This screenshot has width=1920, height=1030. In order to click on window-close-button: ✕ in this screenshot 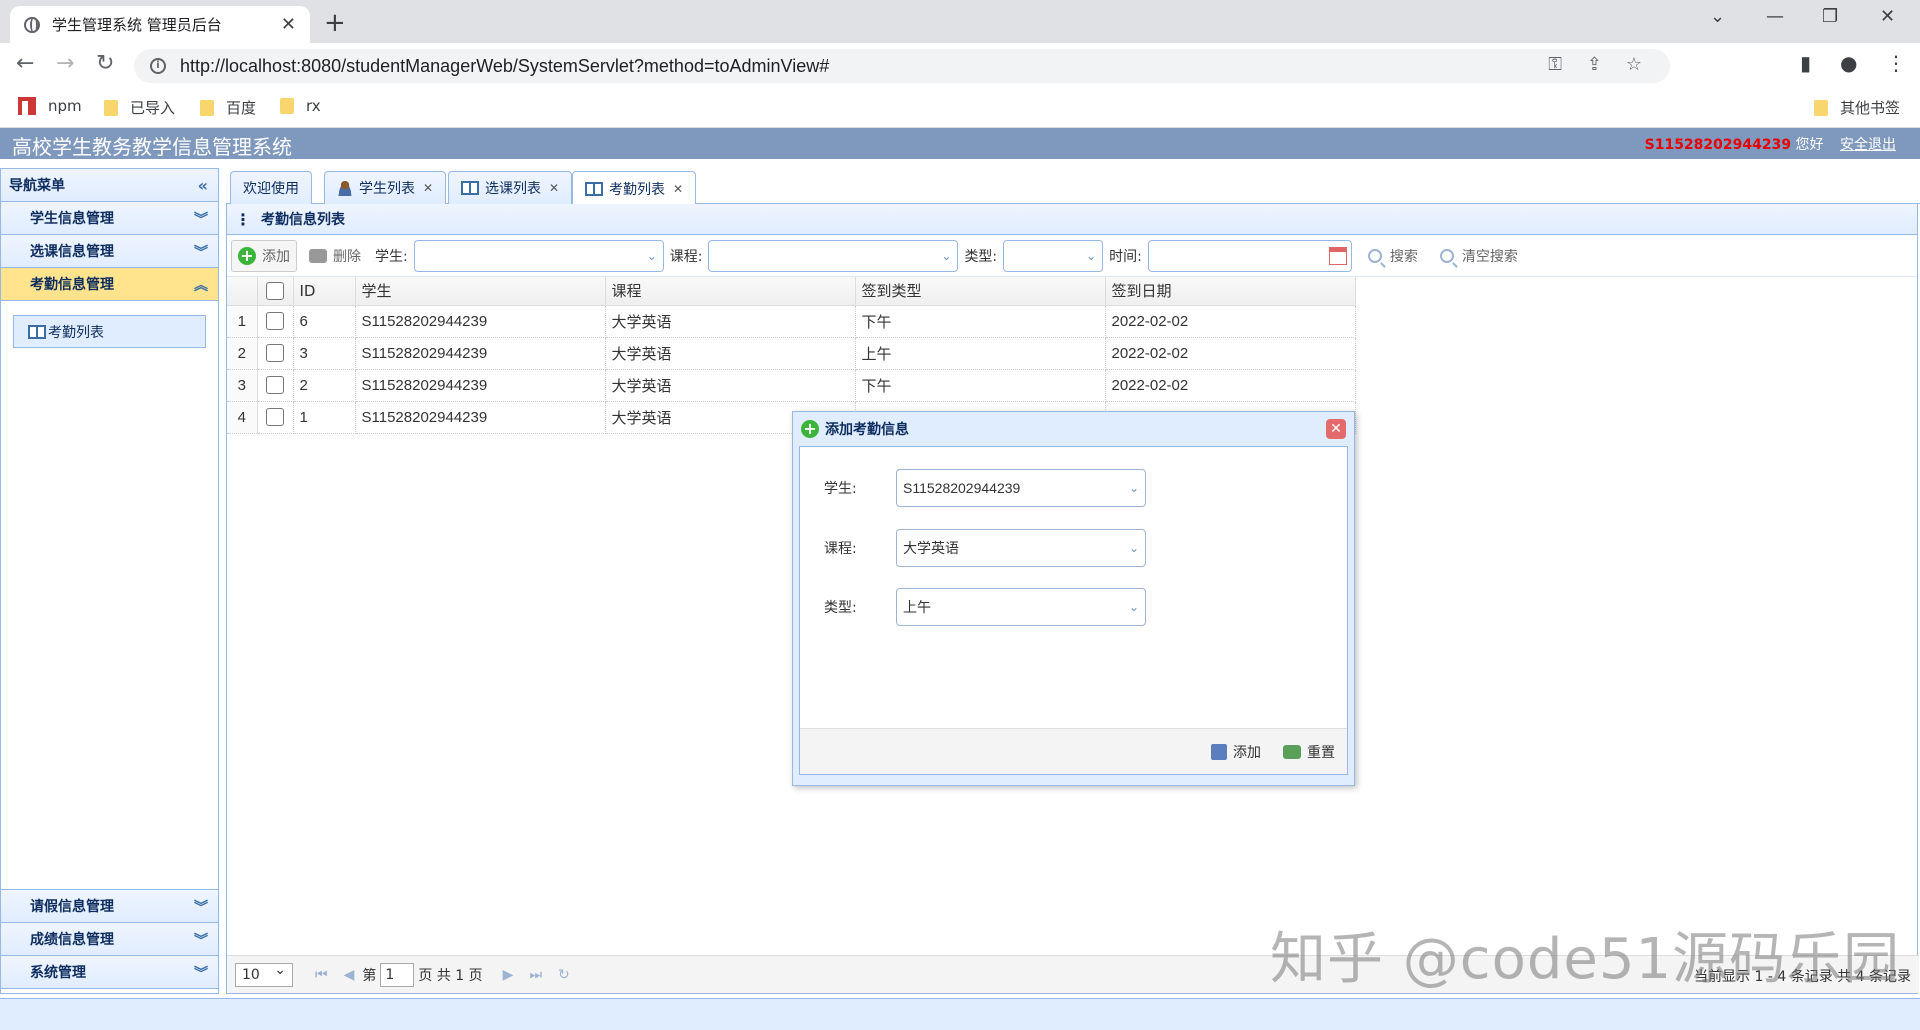, I will do `click(1887, 16)`.